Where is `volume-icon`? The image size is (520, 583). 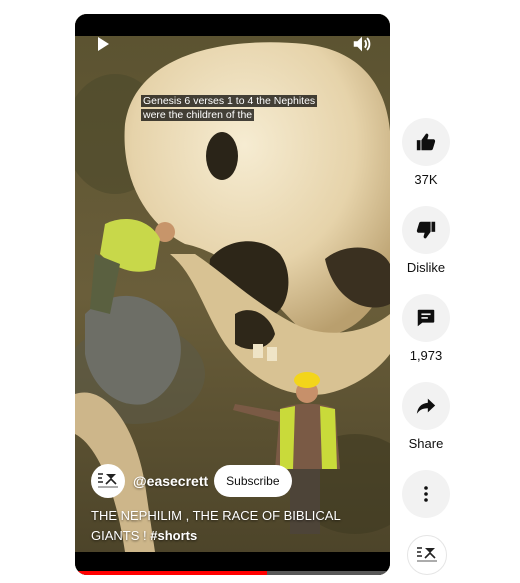 volume-icon is located at coordinates (362, 44).